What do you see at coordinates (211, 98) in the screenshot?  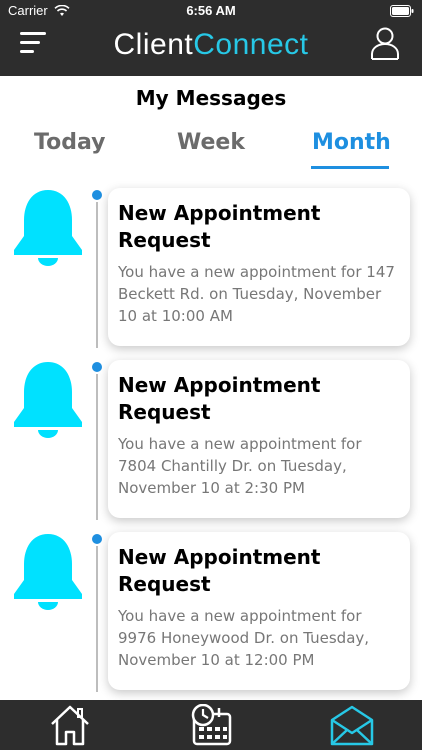 I see `page-title: My Messages` at bounding box center [211, 98].